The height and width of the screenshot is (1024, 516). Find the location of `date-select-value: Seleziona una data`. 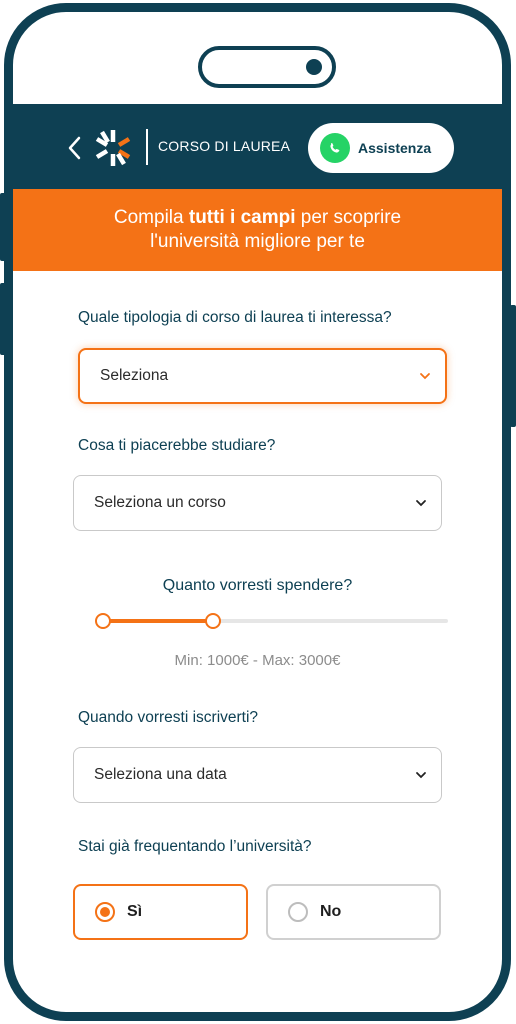

date-select-value: Seleziona una data is located at coordinates (160, 774).